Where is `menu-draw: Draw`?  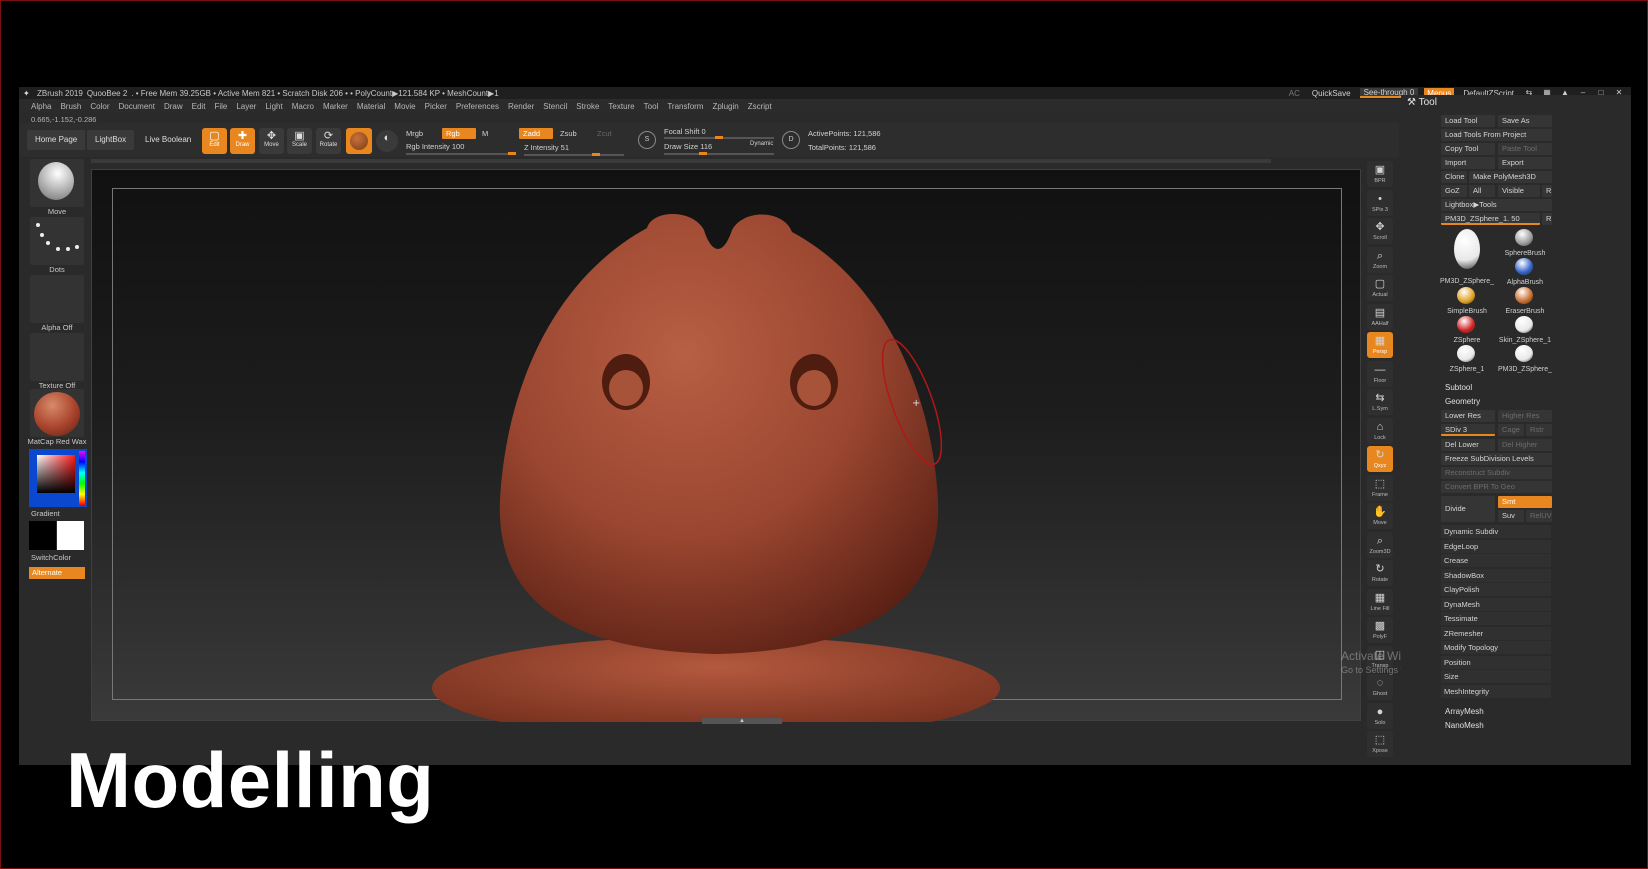
menu-draw: Draw is located at coordinates (173, 106).